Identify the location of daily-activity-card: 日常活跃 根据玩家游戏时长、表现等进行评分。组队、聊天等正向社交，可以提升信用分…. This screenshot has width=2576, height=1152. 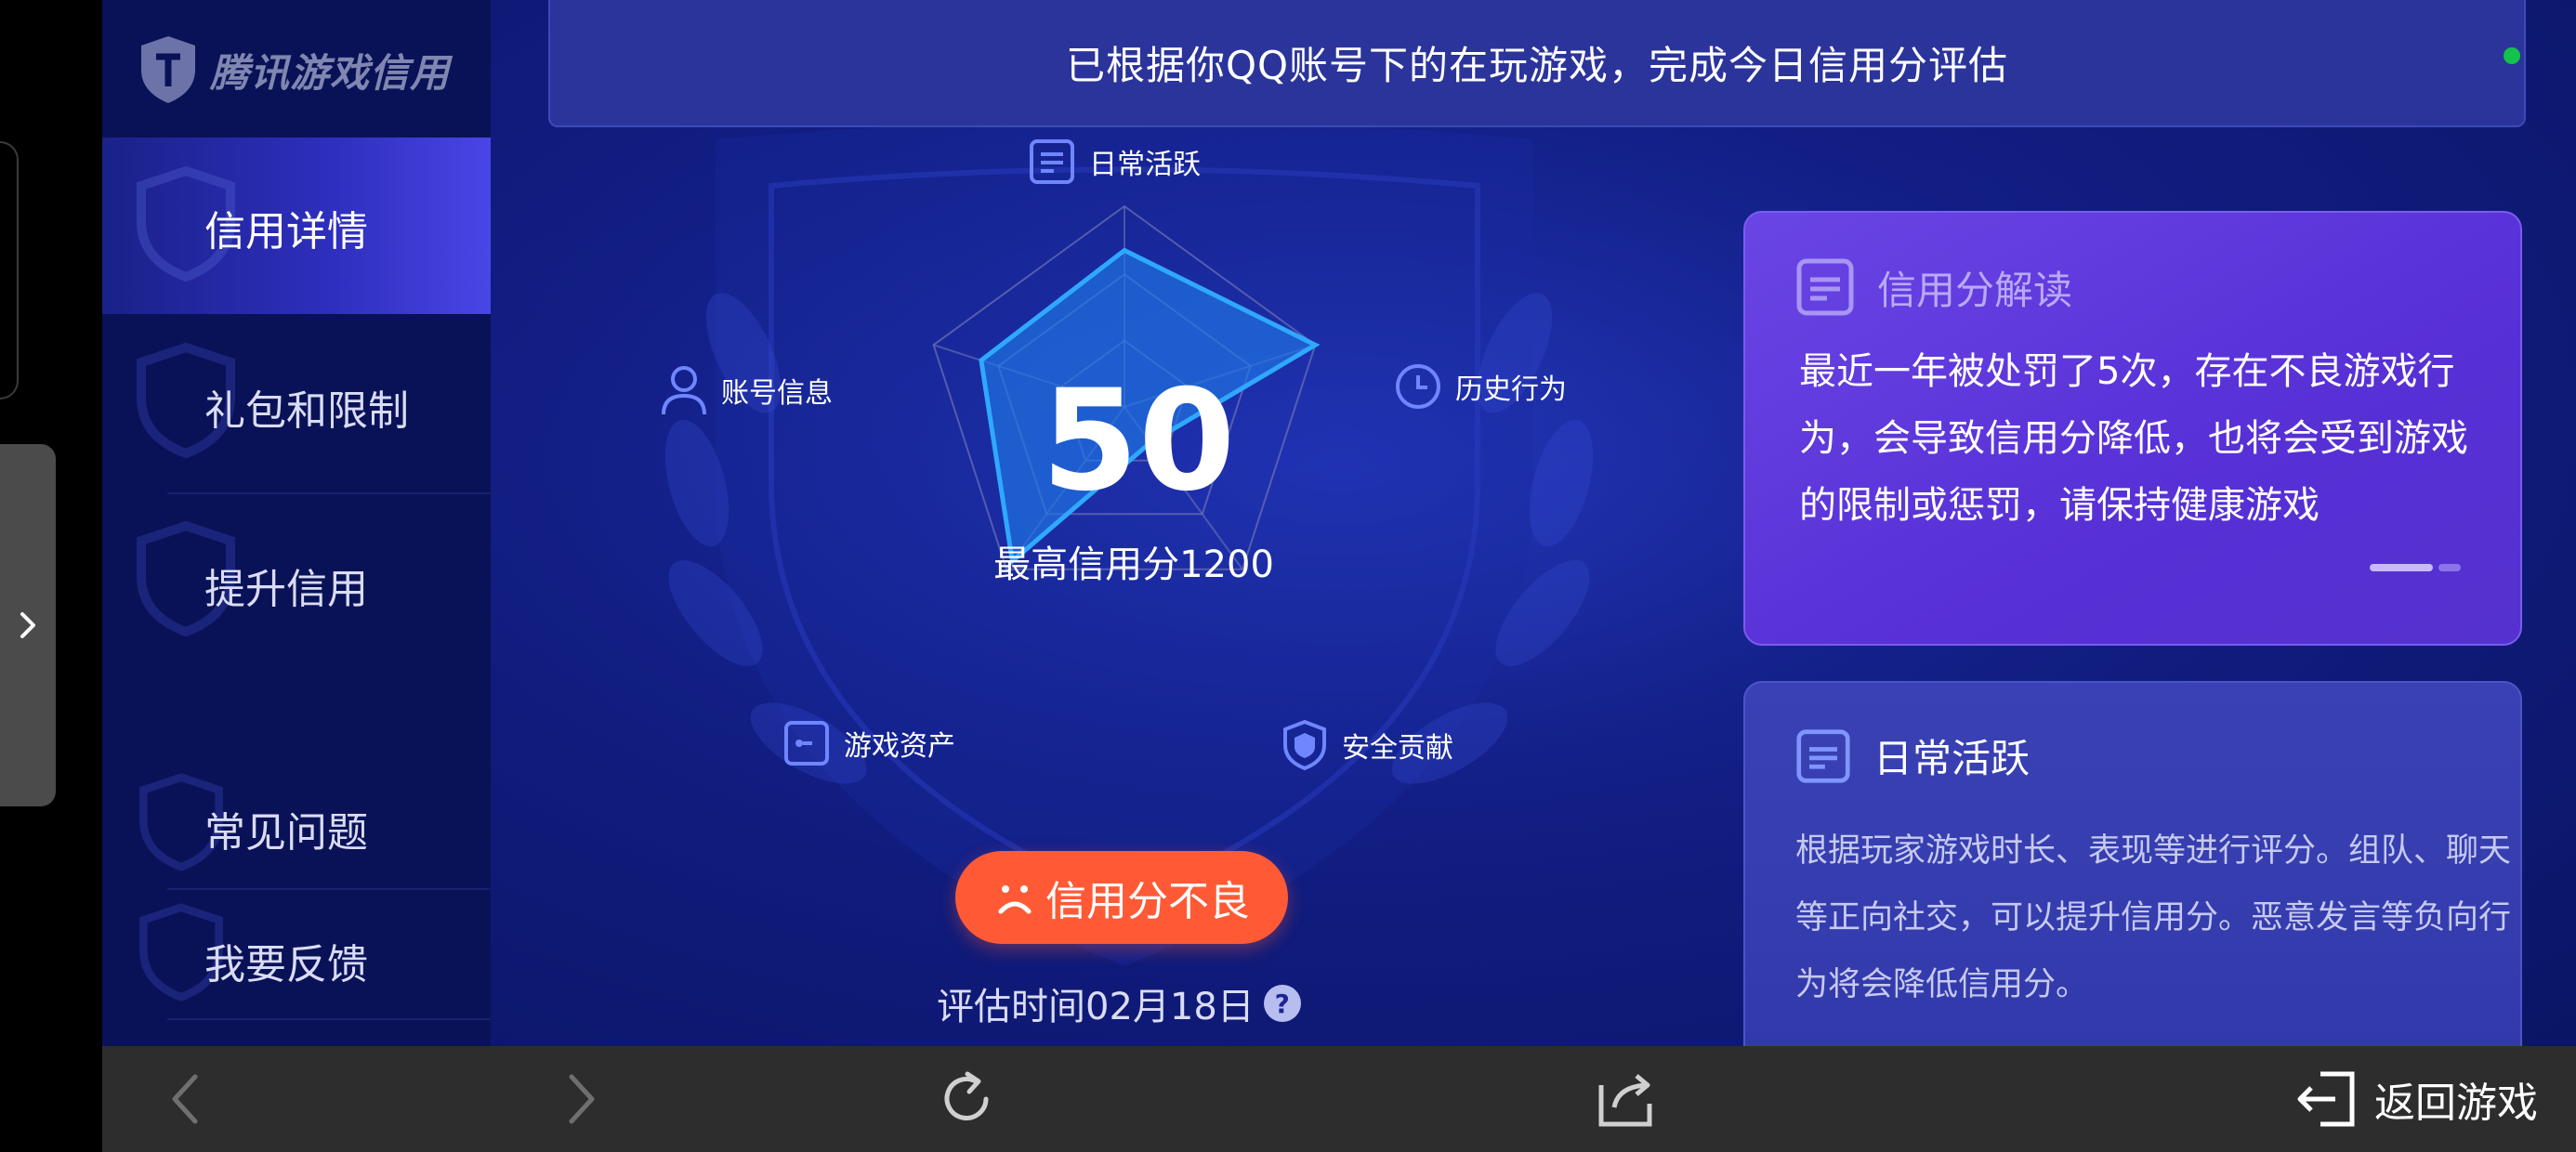
(2132, 863).